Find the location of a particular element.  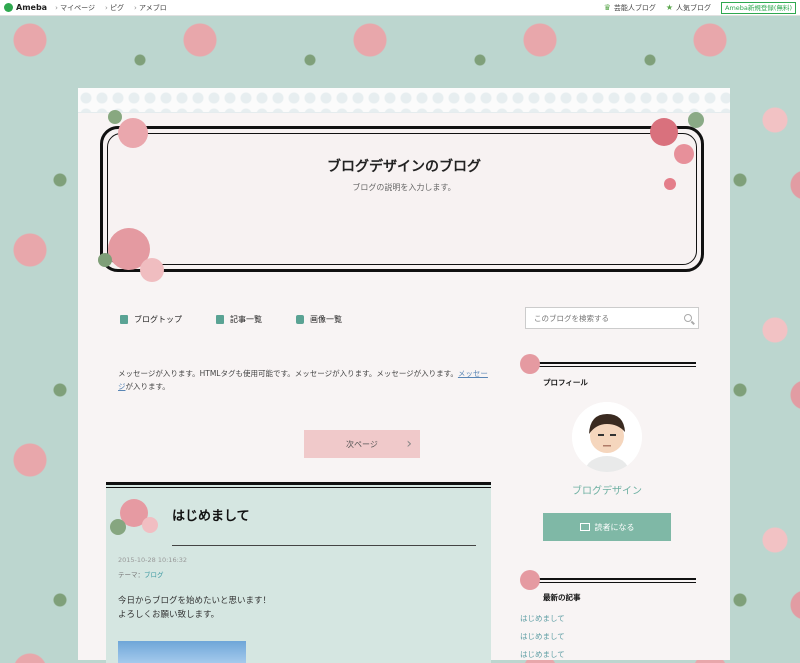

crown-icon: ♛ is located at coordinates (607, 7).